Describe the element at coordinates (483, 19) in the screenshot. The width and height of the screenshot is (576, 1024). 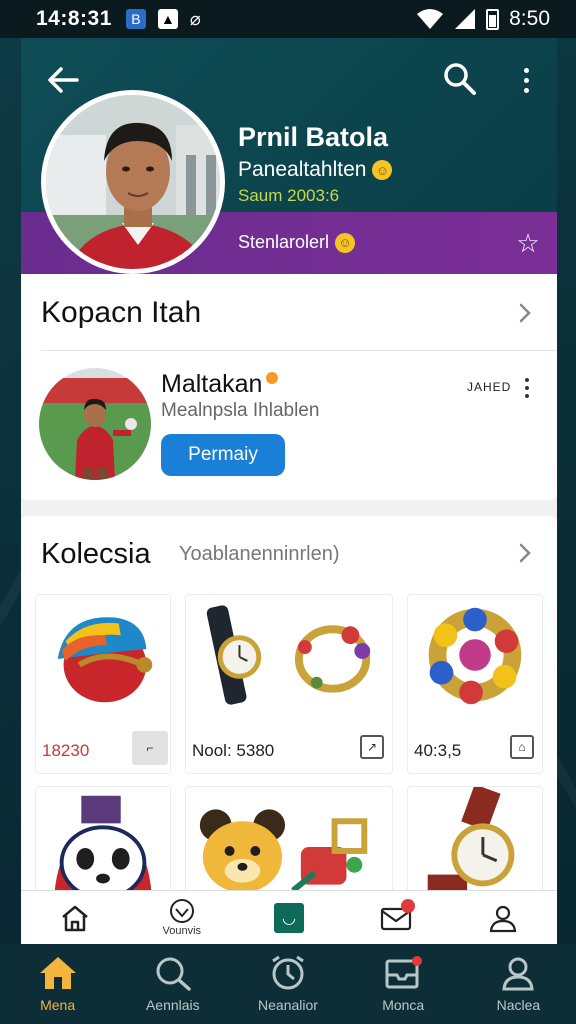
I see `status-right: 8:50` at that location.